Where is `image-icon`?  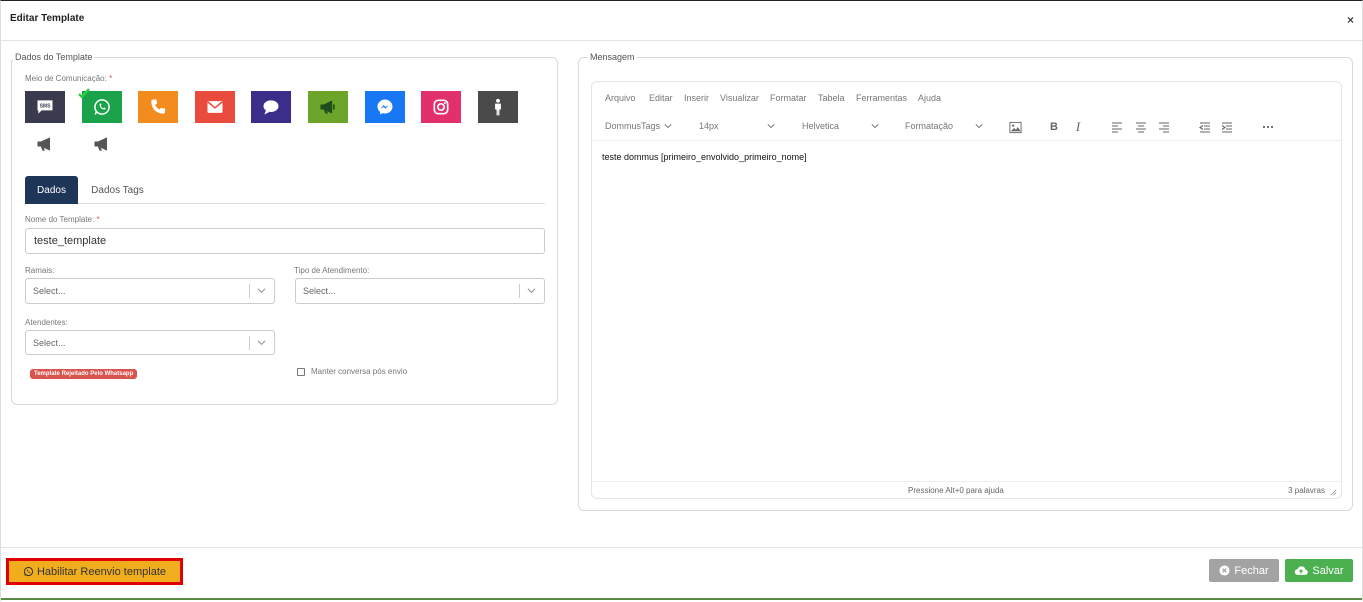
image-icon is located at coordinates (1015, 127).